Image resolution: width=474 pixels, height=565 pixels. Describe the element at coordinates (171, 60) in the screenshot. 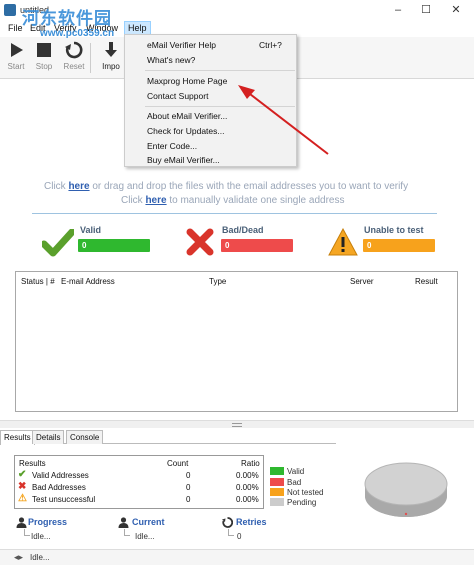

I see `menu-whats-new: What's new?` at that location.